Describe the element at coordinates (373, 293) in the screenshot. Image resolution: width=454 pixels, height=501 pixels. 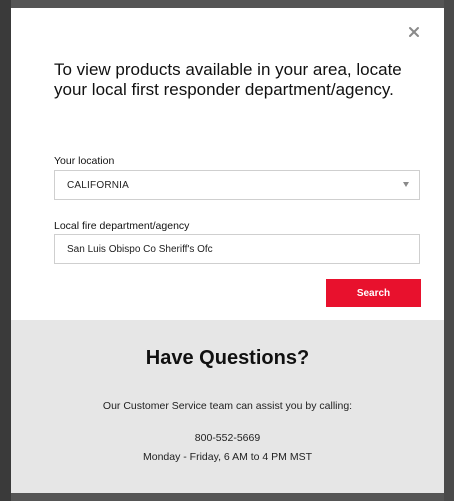
I see `search-button: Search` at that location.